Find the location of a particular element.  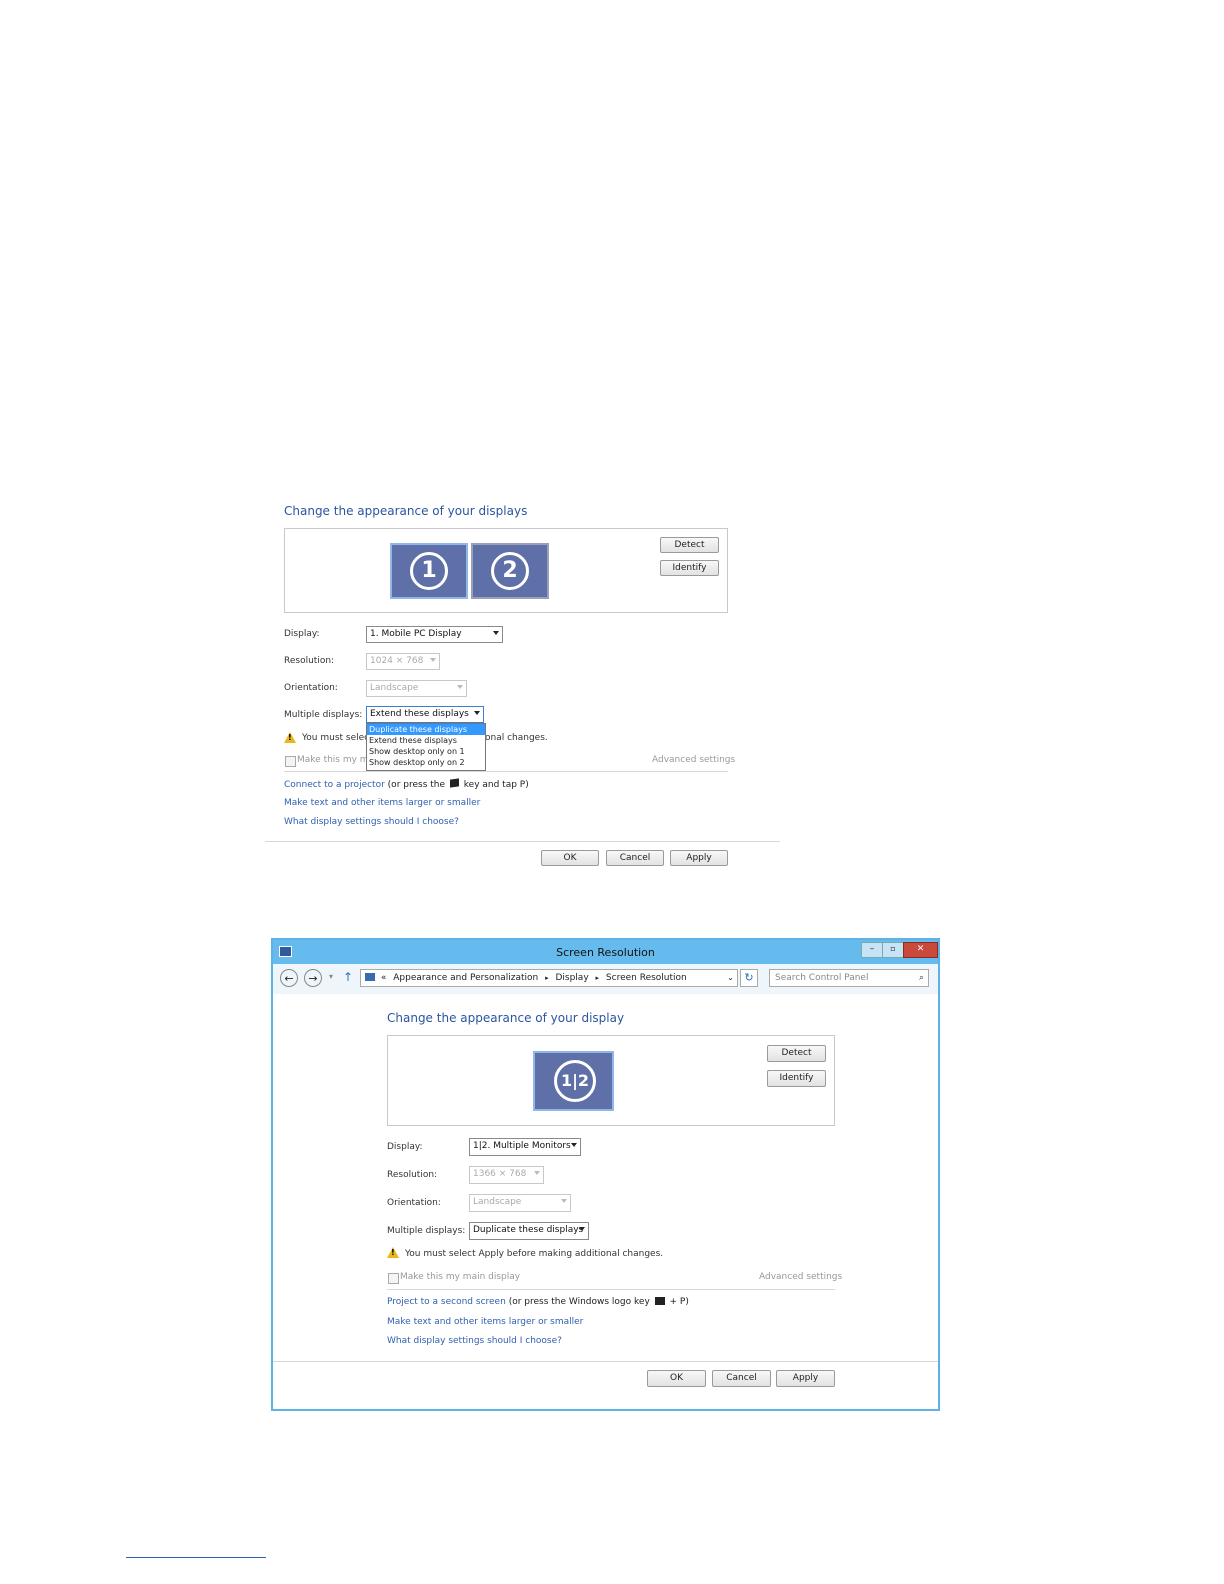

resolution-select: 1366 × 768 is located at coordinates (506, 1175).